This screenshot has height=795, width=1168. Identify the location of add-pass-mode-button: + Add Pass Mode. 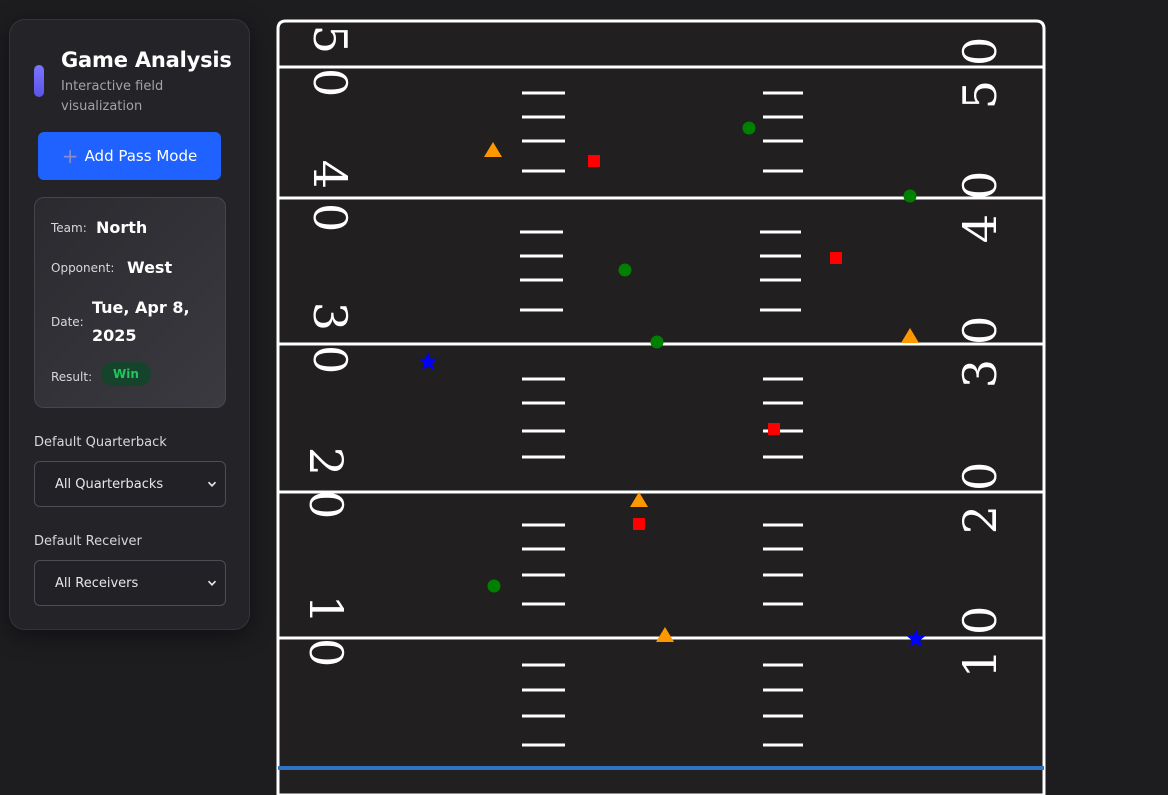
(129, 156).